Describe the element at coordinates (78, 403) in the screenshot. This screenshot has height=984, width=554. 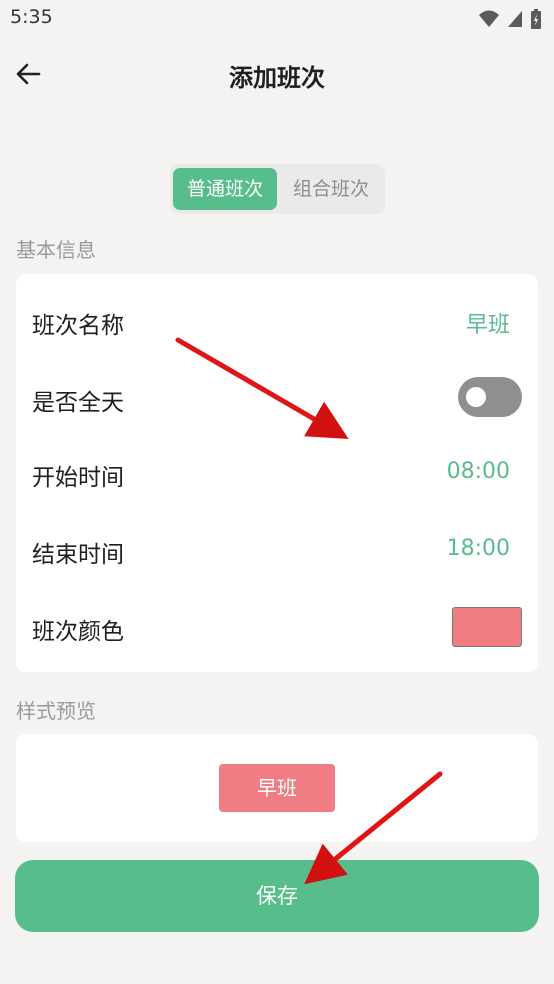
I see `all-day-label: 是否全天` at that location.